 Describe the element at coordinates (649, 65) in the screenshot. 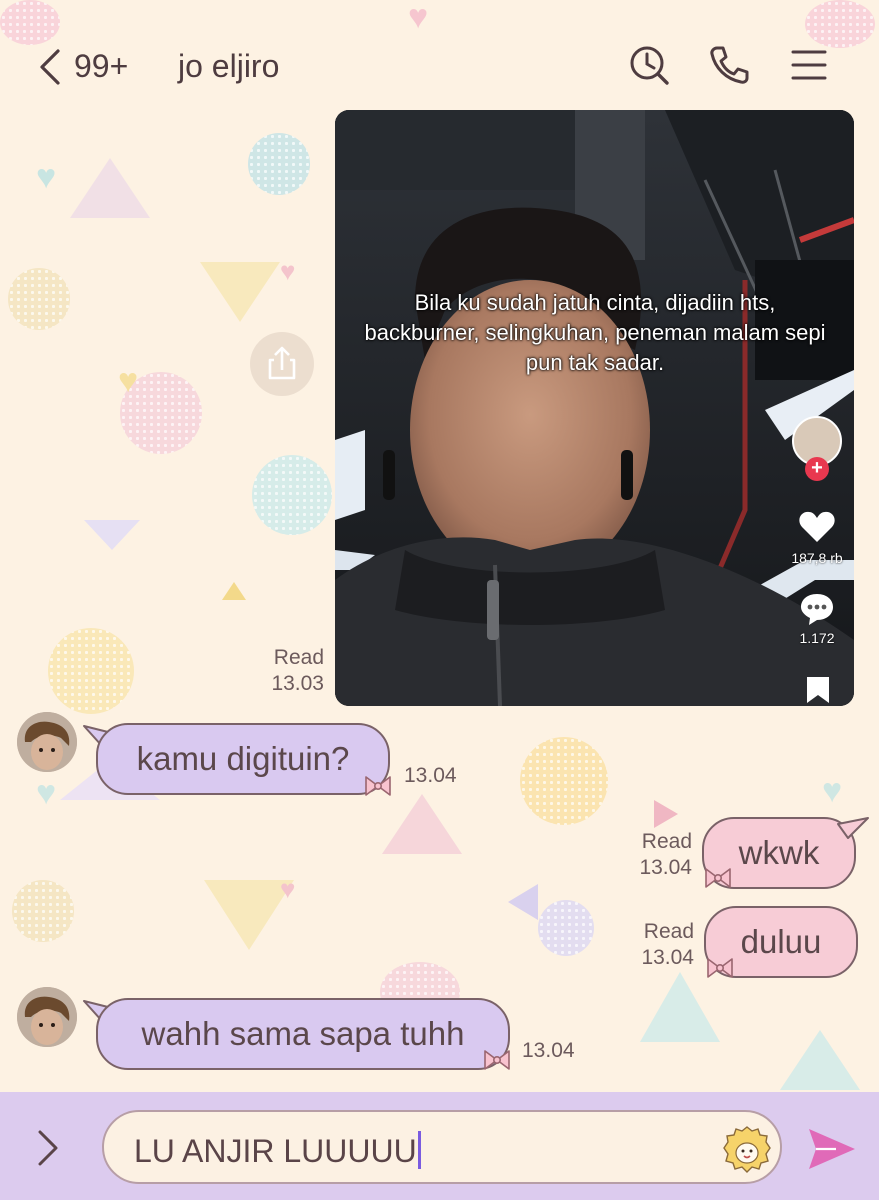

I see `clock-search-icon` at that location.